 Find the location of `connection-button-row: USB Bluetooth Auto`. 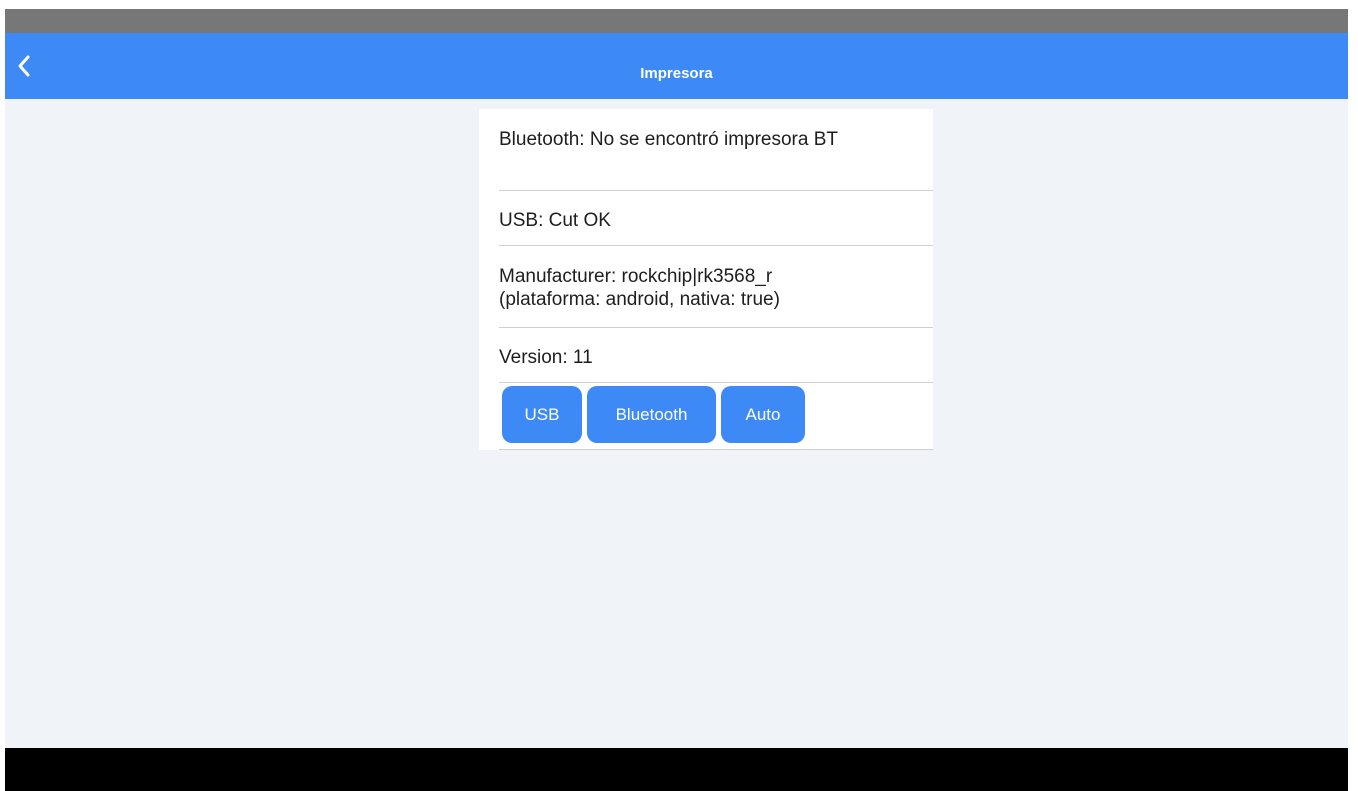

connection-button-row: USB Bluetooth Auto is located at coordinates (716, 416).